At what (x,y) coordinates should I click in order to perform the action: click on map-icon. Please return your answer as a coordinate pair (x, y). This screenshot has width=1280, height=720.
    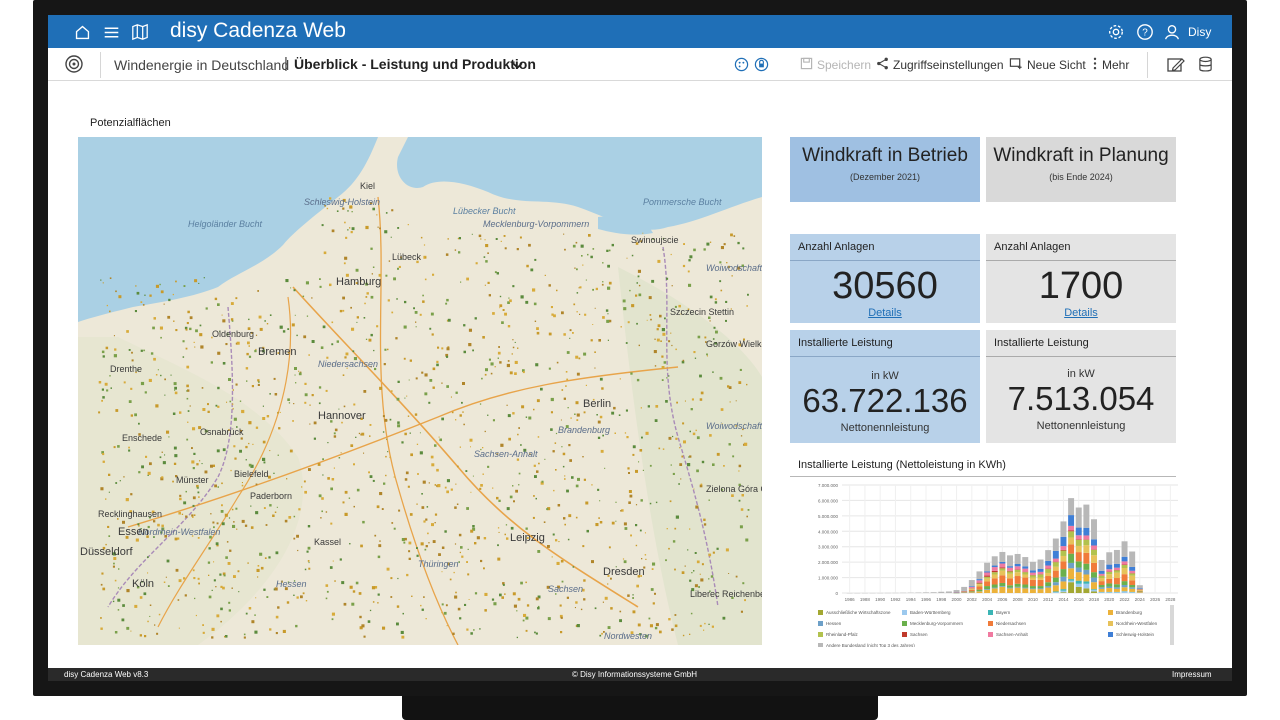
    Looking at the image, I should click on (140, 32).